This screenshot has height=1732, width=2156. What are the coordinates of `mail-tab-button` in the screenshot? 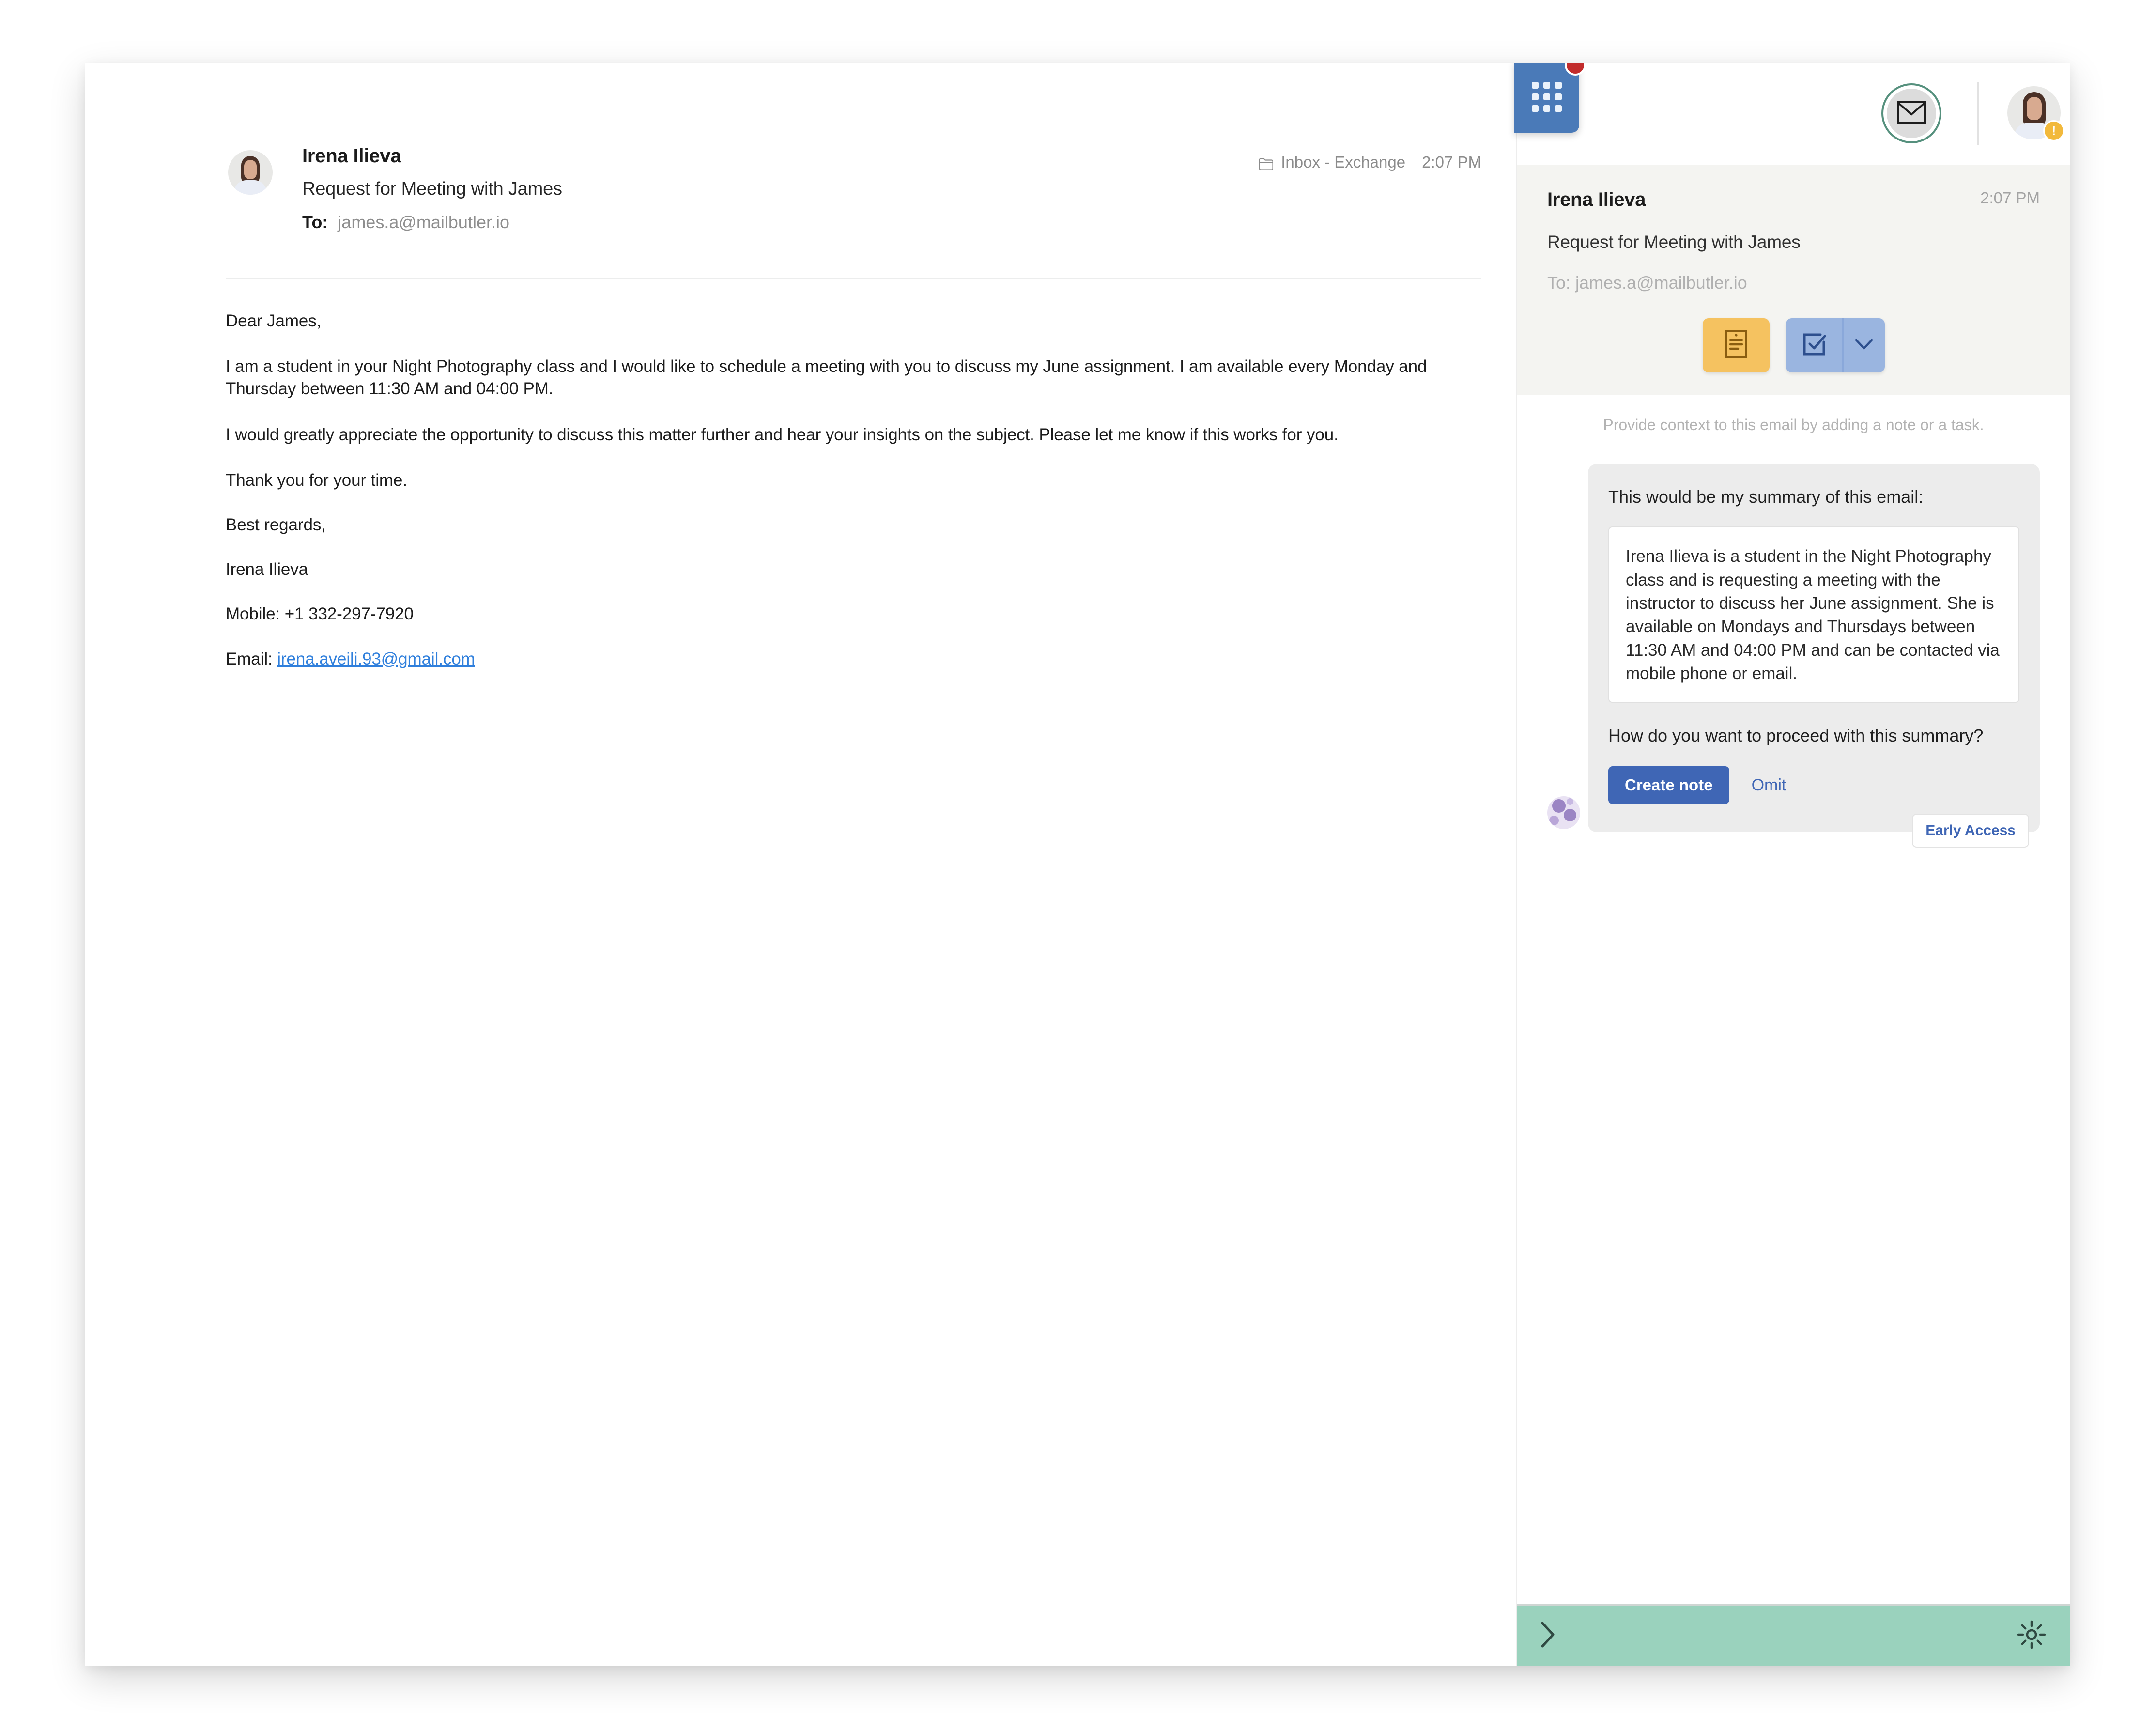 It's located at (1911, 113).